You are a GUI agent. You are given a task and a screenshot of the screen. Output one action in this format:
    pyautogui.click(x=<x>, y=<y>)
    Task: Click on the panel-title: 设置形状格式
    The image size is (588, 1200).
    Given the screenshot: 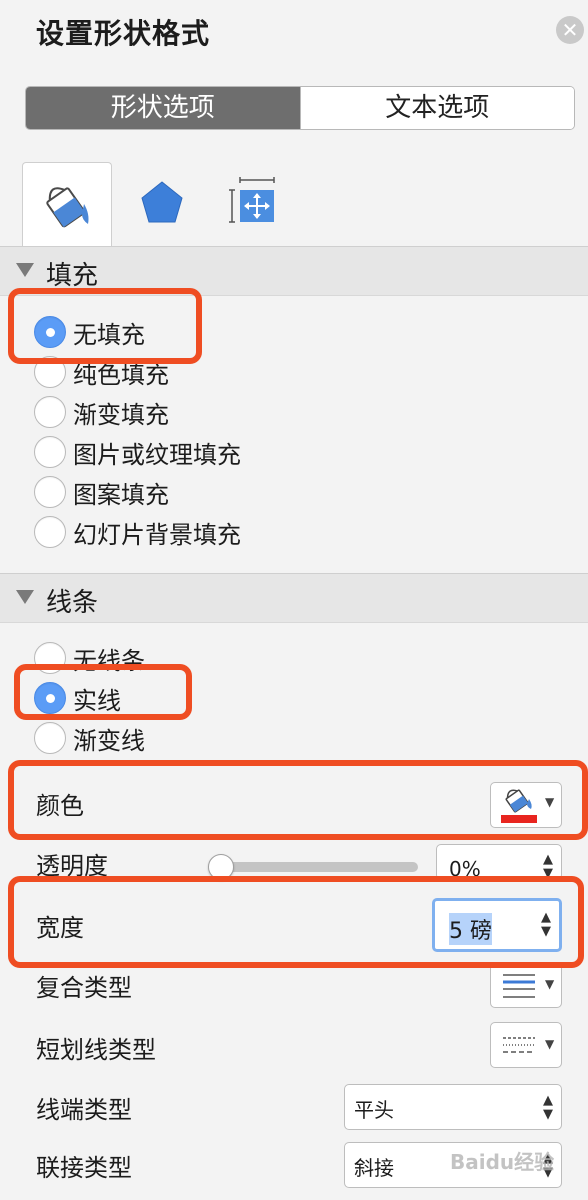 What is the action you would take?
    pyautogui.click(x=123, y=33)
    